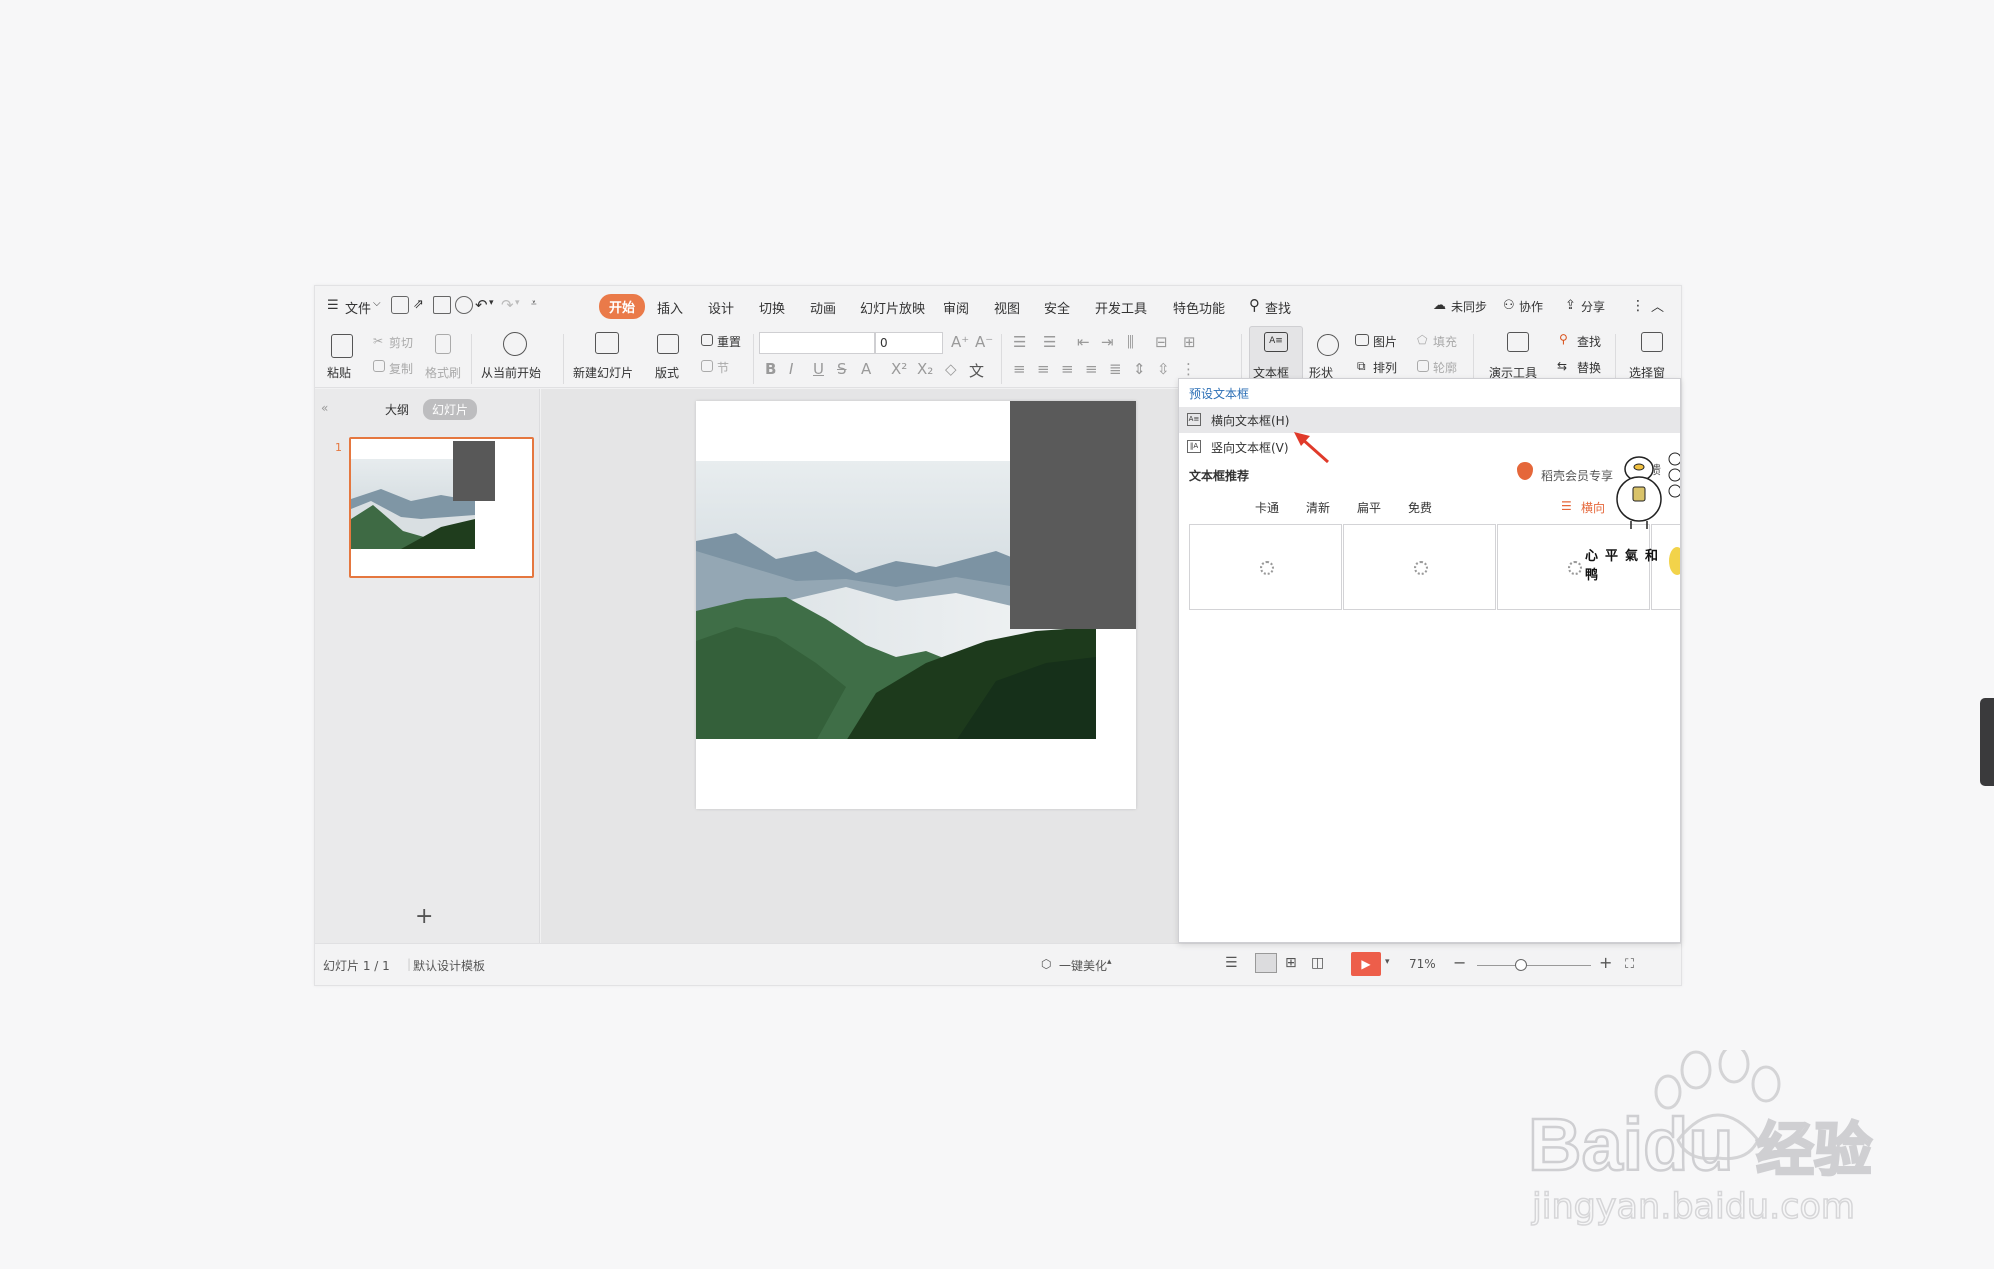  Describe the element at coordinates (925, 369) in the screenshot. I see `subscript-icon: X₂` at that location.